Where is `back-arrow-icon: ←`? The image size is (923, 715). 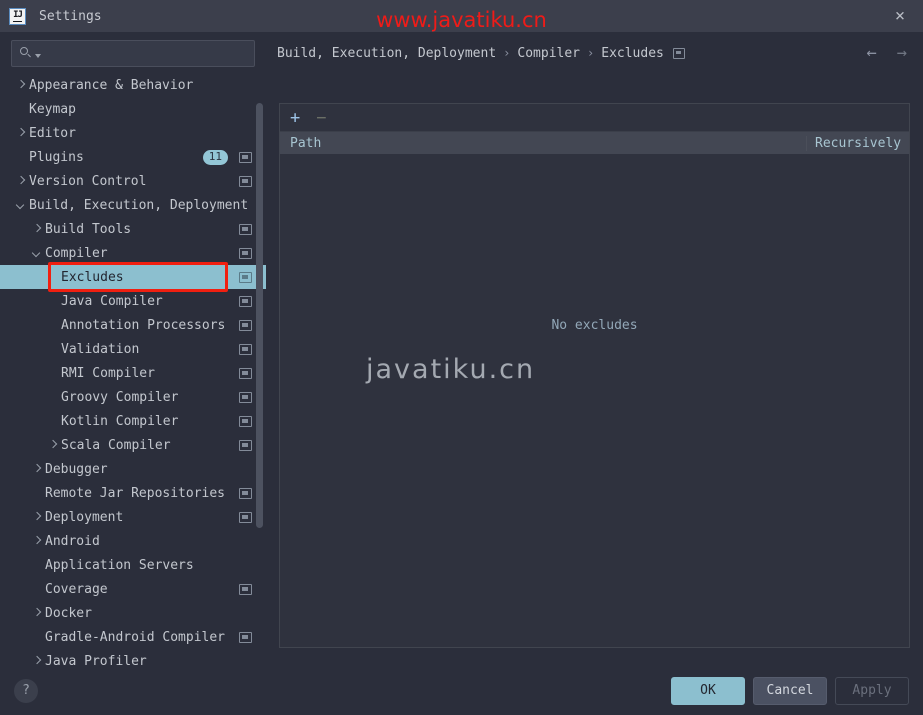
back-arrow-icon: ← is located at coordinates (872, 53).